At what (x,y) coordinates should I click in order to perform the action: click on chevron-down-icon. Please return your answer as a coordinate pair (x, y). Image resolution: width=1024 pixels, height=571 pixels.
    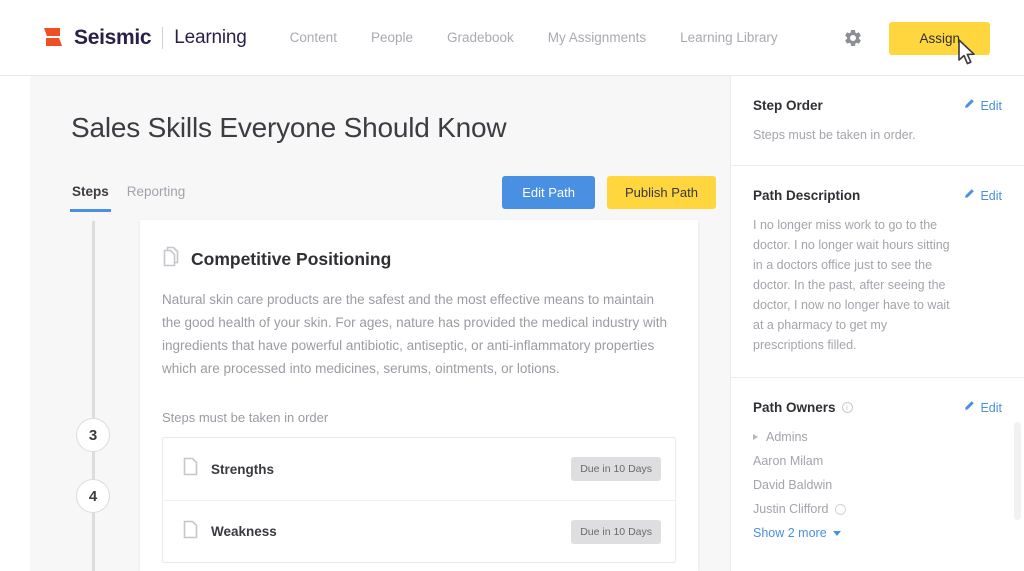
    Looking at the image, I should click on (836, 533).